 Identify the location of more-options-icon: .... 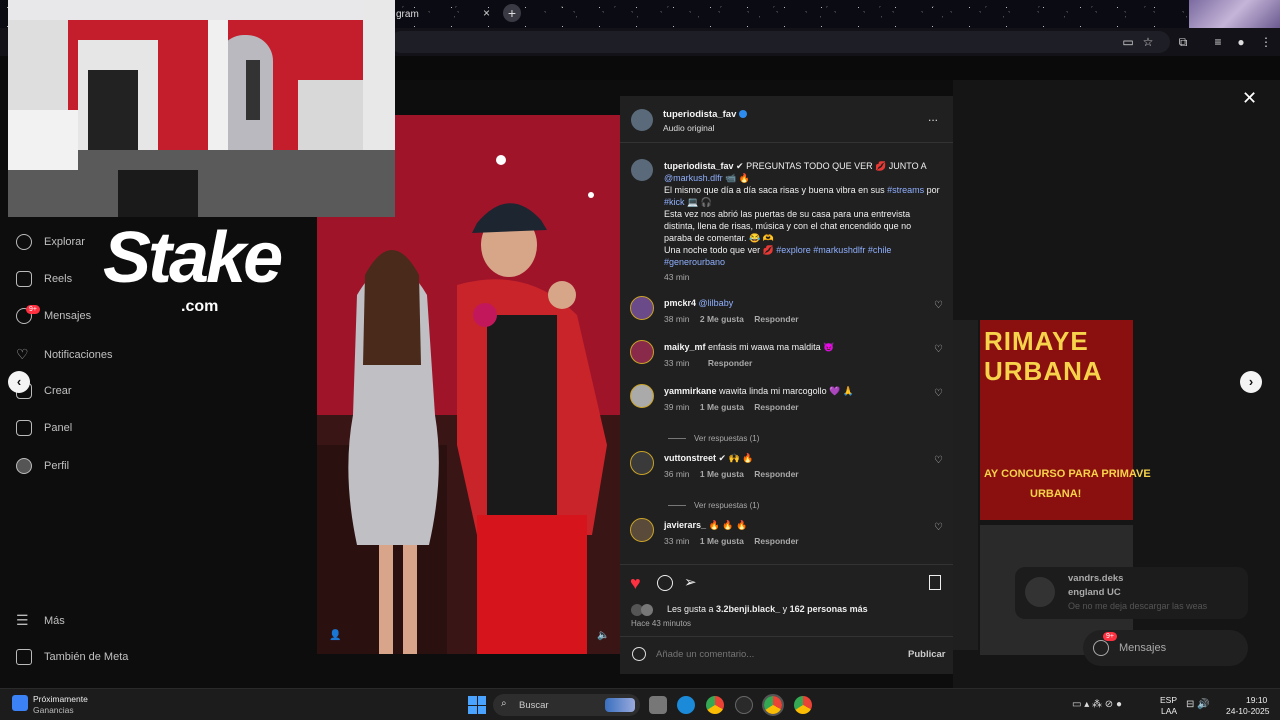
(933, 117).